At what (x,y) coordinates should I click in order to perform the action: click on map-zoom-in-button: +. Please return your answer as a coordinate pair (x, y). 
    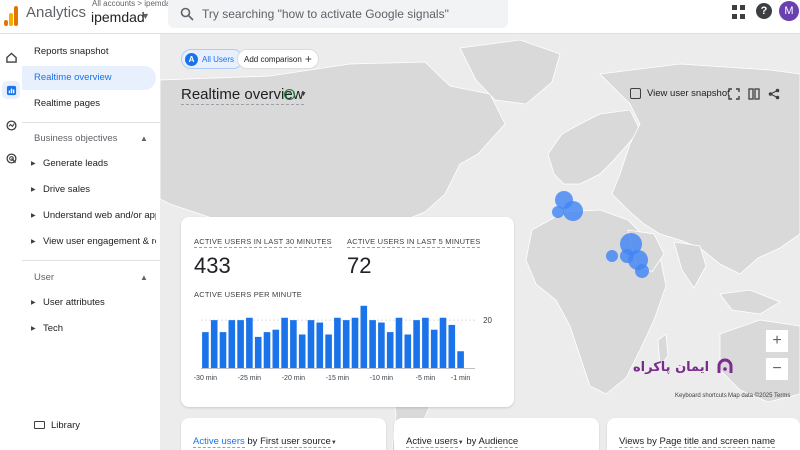
    Looking at the image, I should click on (777, 341).